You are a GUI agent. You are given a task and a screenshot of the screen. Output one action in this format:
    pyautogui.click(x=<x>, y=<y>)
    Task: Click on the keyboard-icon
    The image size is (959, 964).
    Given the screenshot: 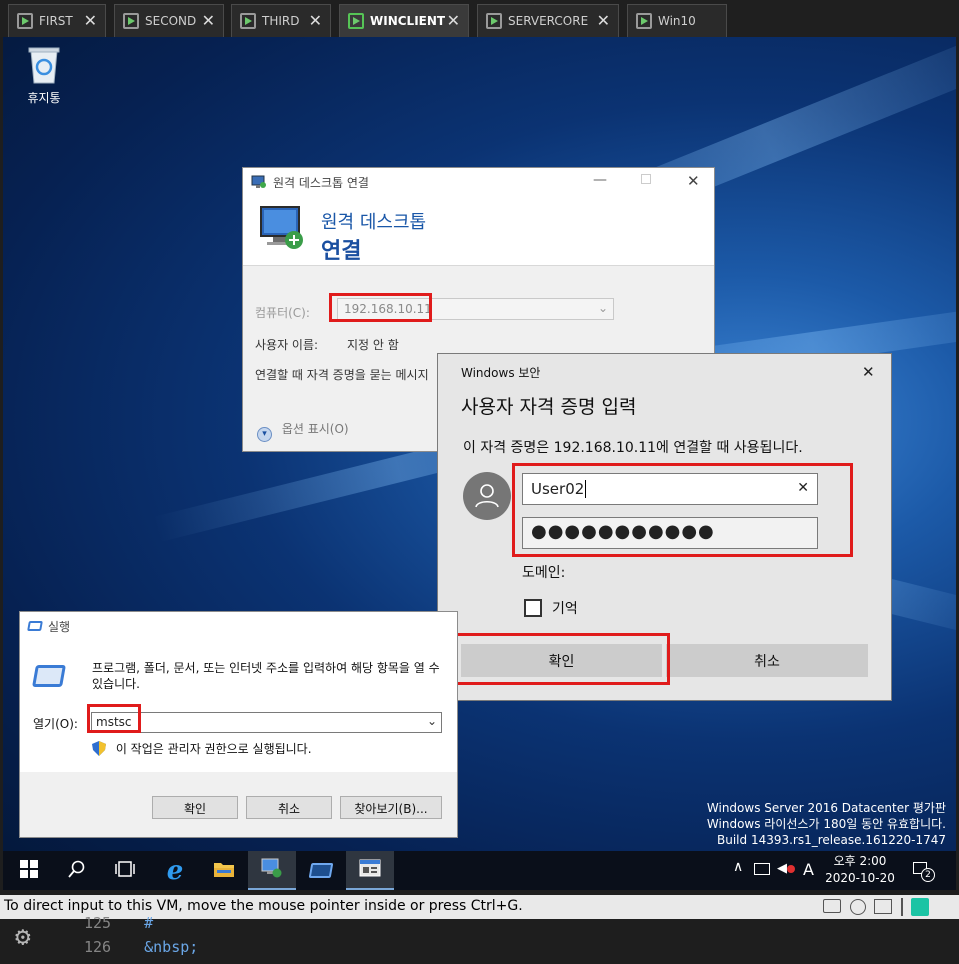 What is the action you would take?
    pyautogui.click(x=832, y=906)
    